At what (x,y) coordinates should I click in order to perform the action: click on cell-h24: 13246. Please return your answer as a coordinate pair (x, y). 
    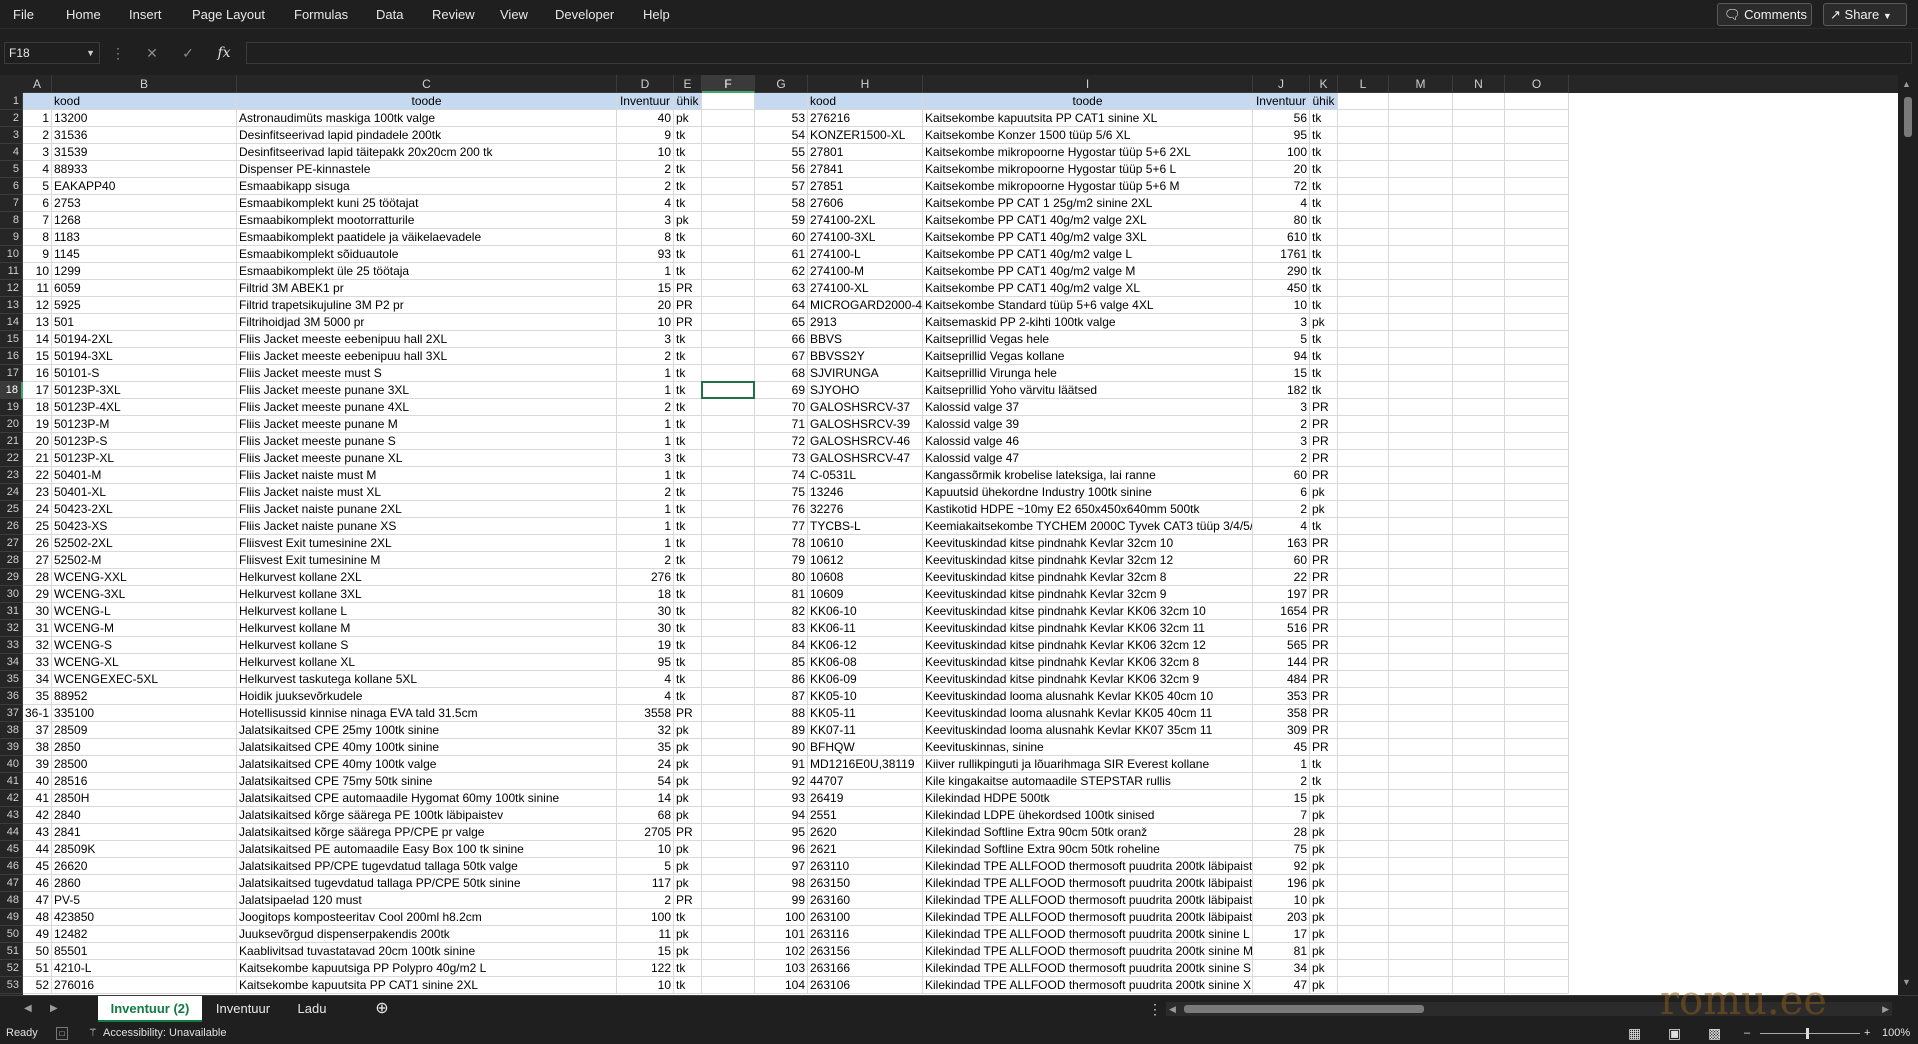
    Looking at the image, I should click on (865, 492).